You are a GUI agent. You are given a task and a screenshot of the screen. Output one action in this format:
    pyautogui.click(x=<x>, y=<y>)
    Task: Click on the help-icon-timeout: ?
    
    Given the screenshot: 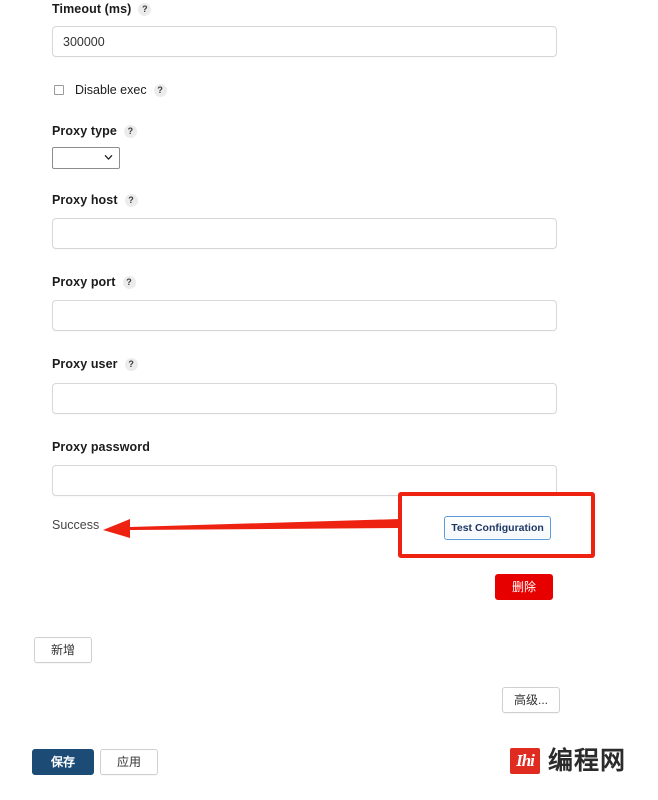 What is the action you would take?
    pyautogui.click(x=145, y=9)
    